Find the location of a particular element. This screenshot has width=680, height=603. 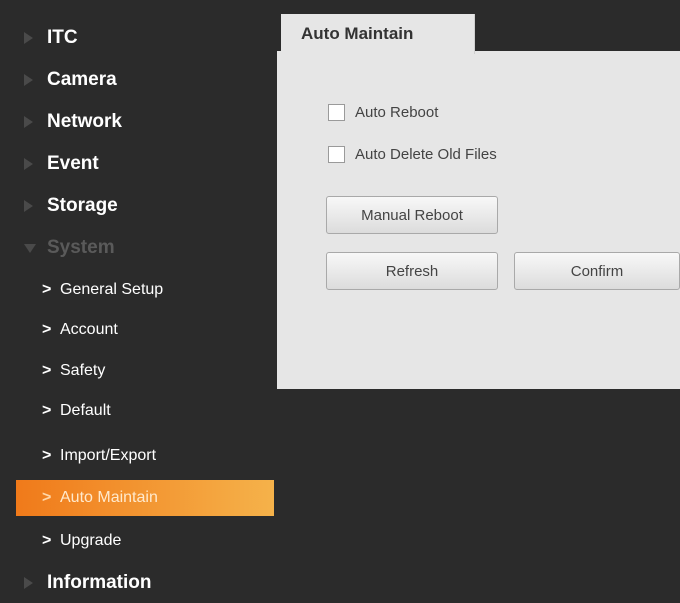

sidebar-item-account: > Account is located at coordinates (145, 330).